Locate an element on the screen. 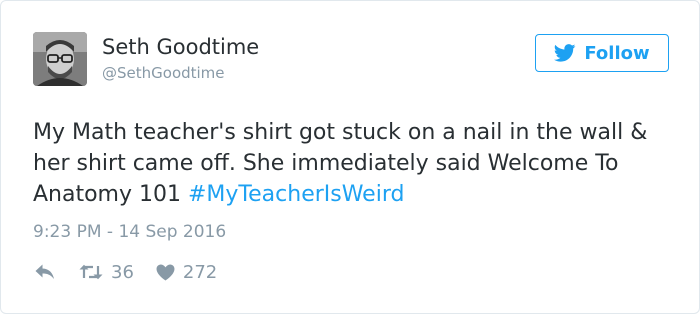 Image resolution: width=700 pixels, height=314 pixels. tweet-actions: 36 272 is located at coordinates (126, 272).